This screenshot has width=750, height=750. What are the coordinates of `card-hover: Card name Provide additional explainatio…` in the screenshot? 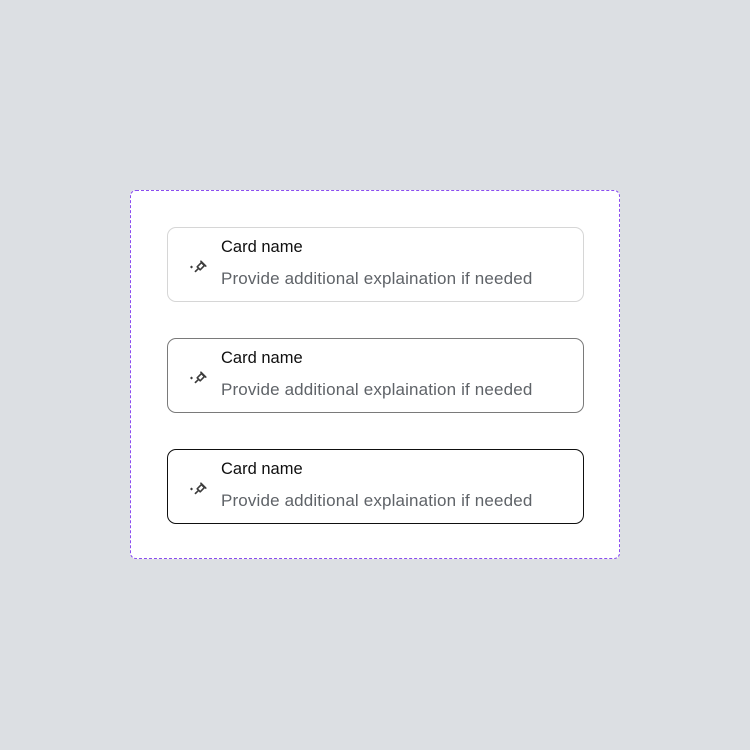 It's located at (375, 375).